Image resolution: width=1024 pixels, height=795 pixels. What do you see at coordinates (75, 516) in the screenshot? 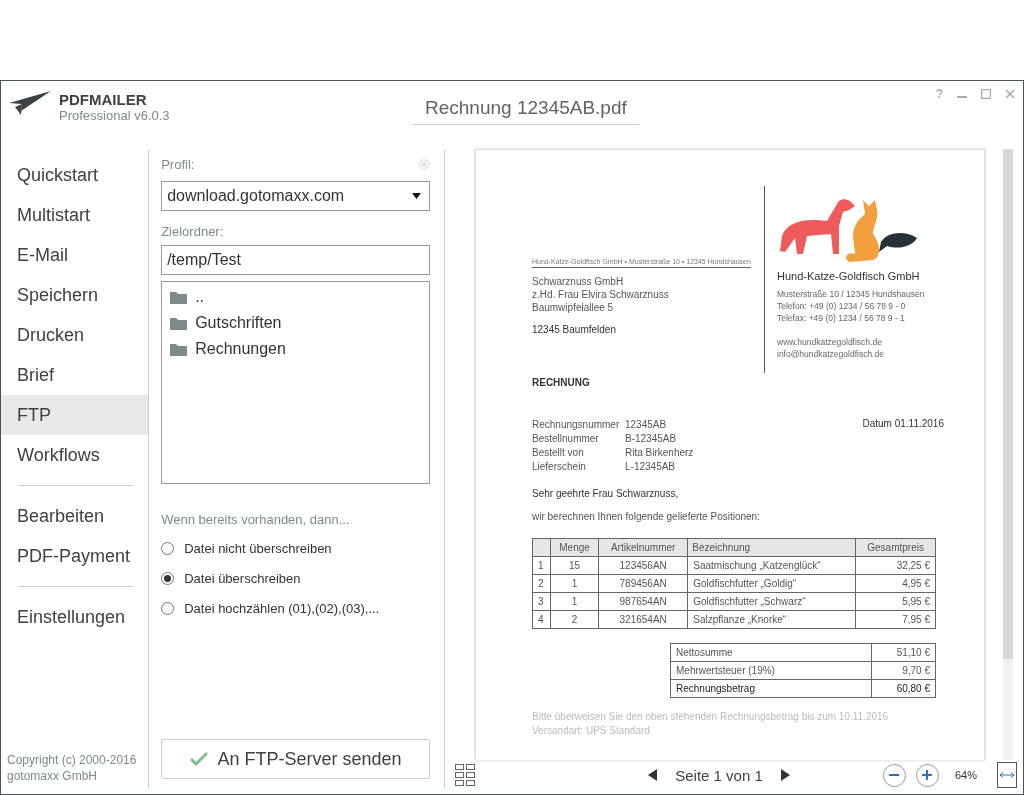
I see `nav-item: Bearbeiten` at bounding box center [75, 516].